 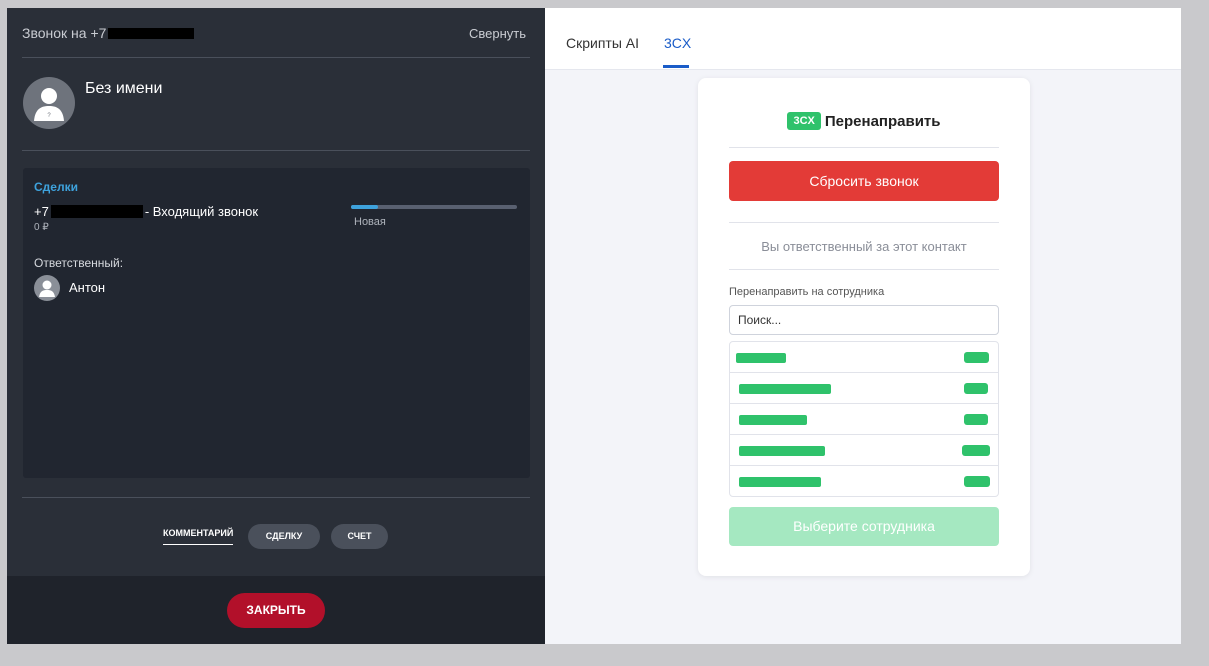 I want to click on card-header: 3CX Перенаправить, so click(x=864, y=121).